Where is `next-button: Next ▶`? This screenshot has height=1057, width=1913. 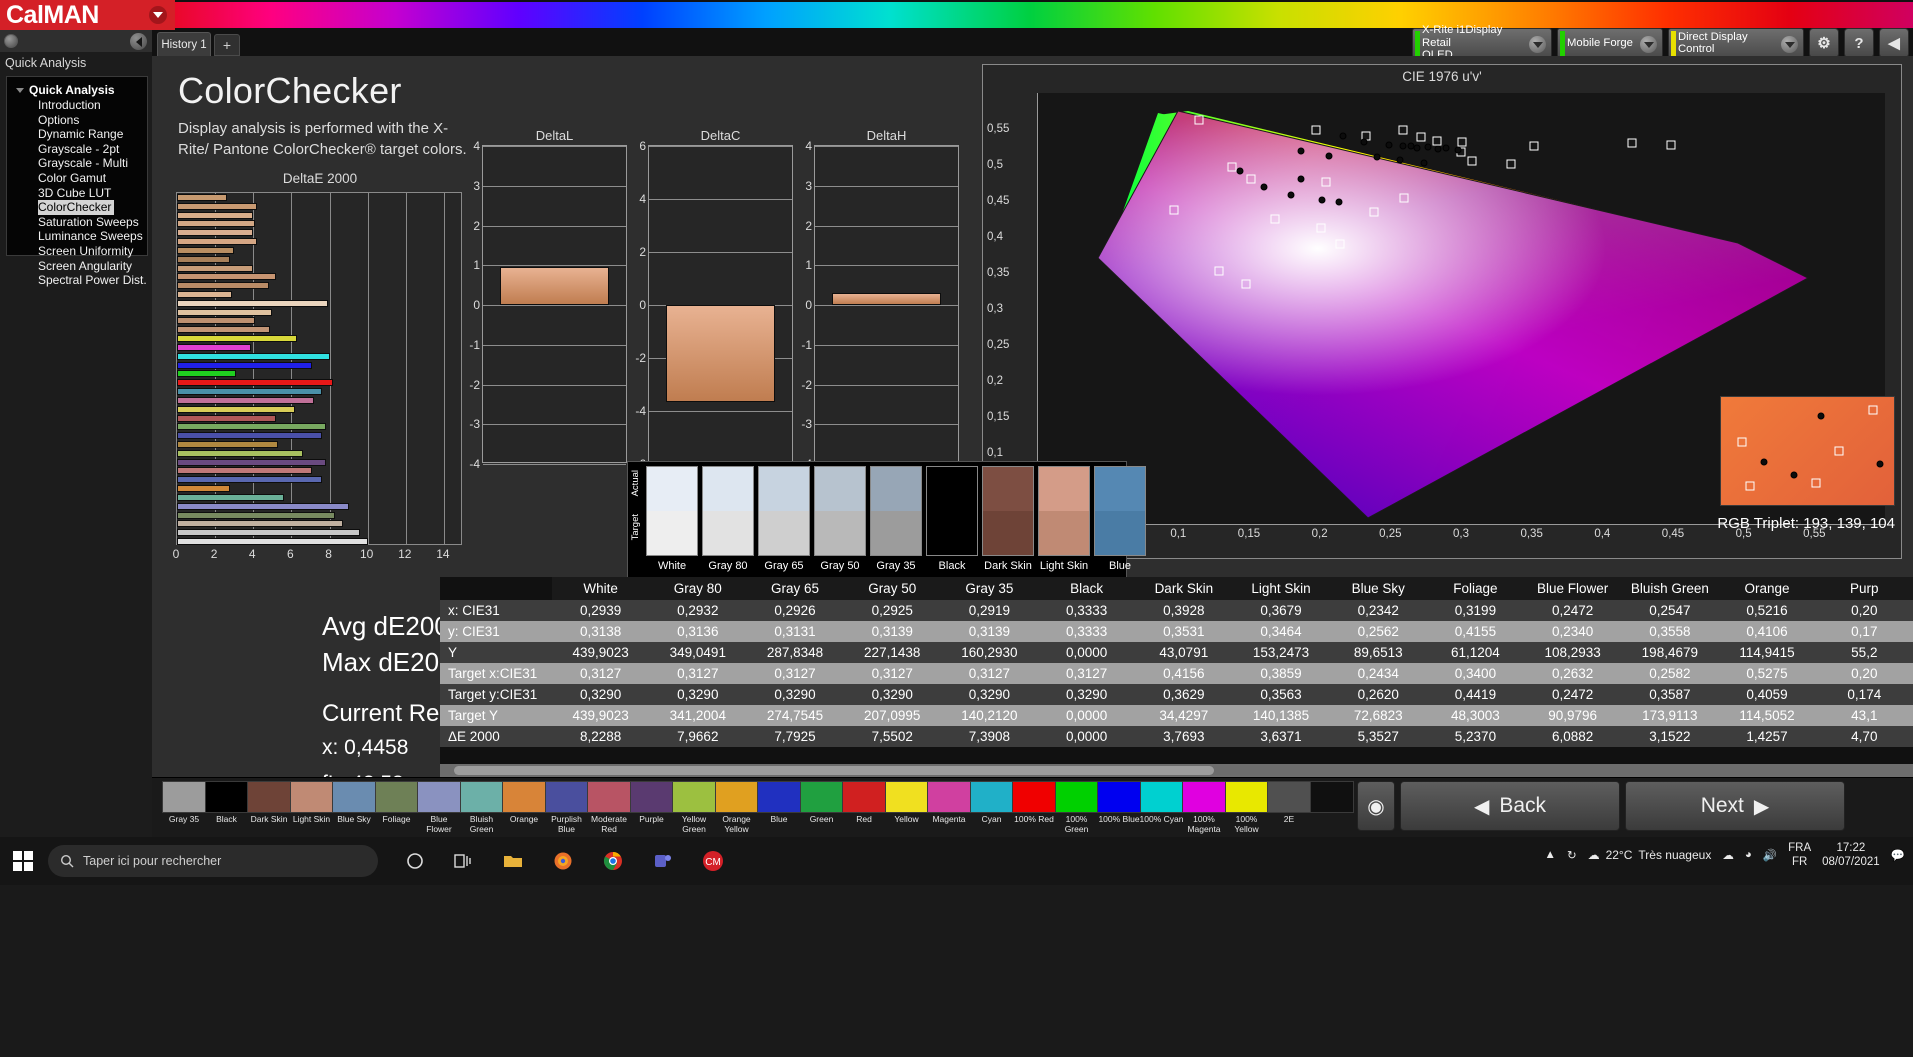
next-button: Next ▶ is located at coordinates (1735, 806).